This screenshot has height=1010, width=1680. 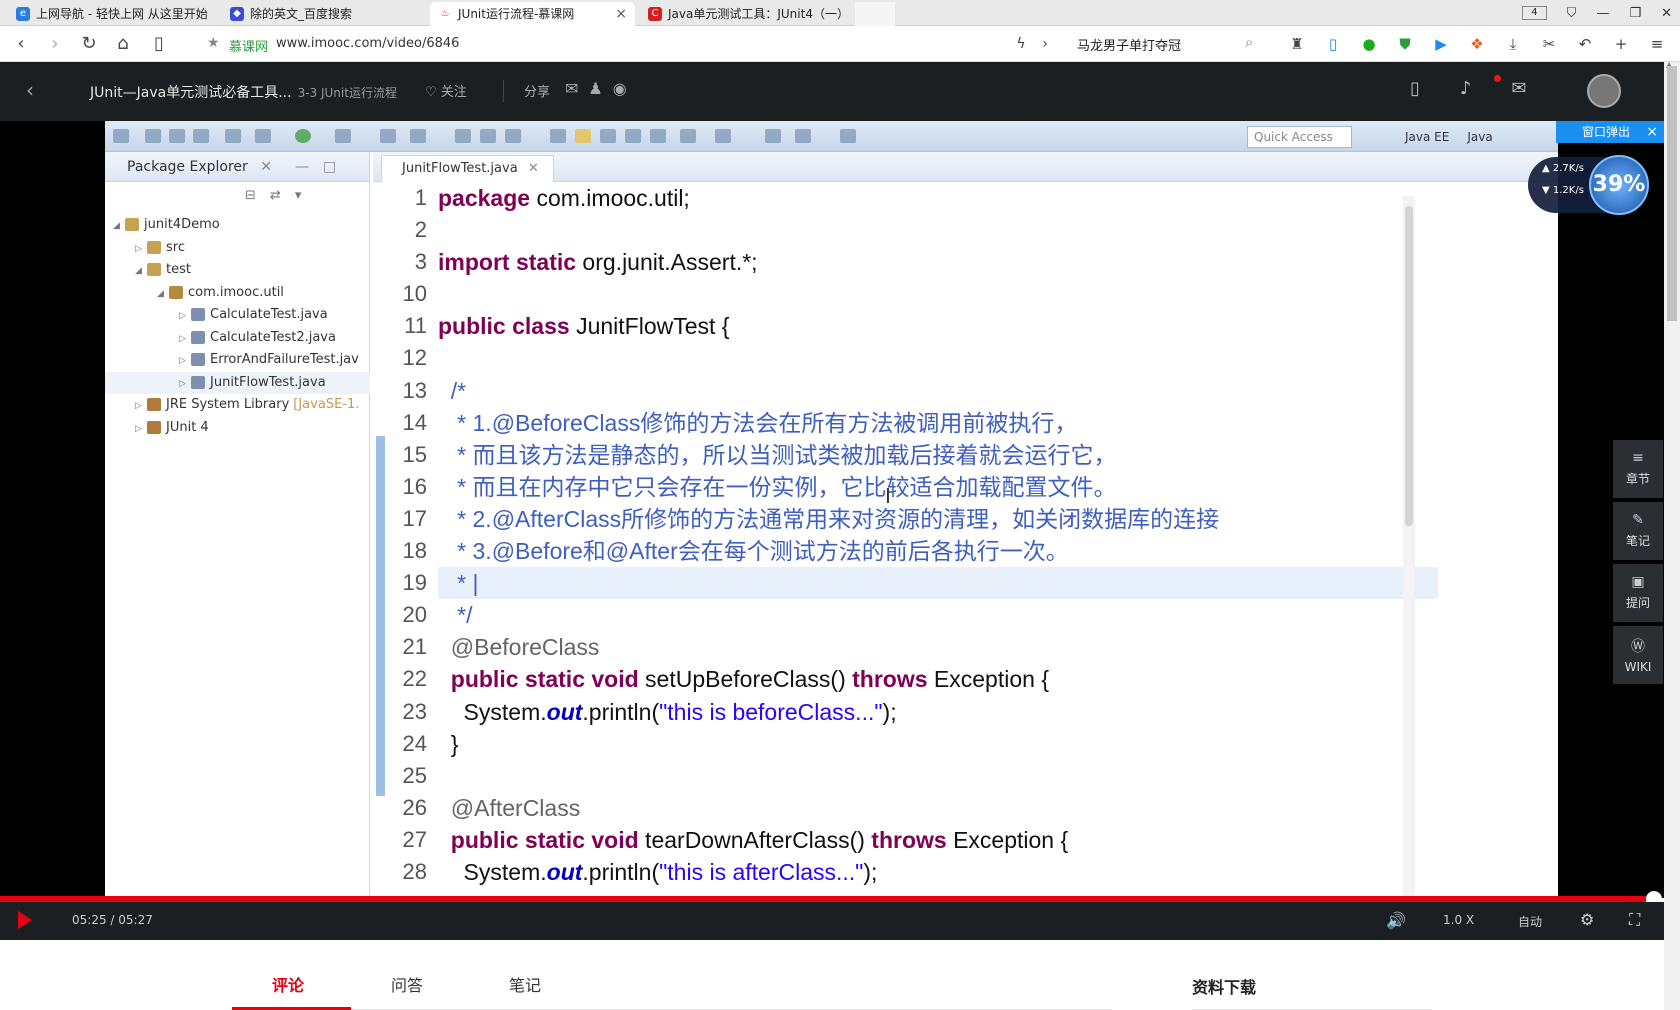 What do you see at coordinates (237, 315) in the screenshot?
I see `tree-node: ▷ CalculateTest.java` at bounding box center [237, 315].